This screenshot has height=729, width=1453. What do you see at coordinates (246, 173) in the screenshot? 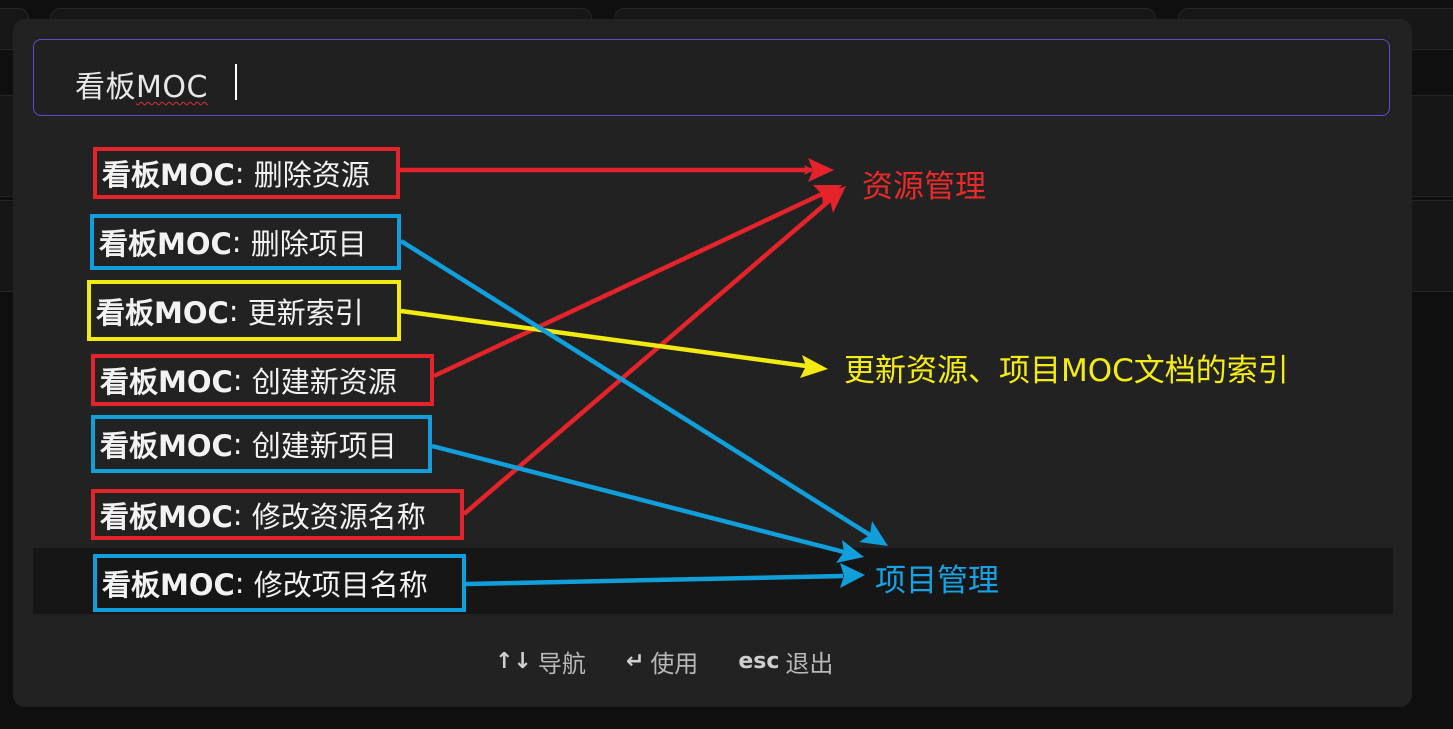
I see `command-item-delete-resource: 看板MOC: 删除资源` at bounding box center [246, 173].